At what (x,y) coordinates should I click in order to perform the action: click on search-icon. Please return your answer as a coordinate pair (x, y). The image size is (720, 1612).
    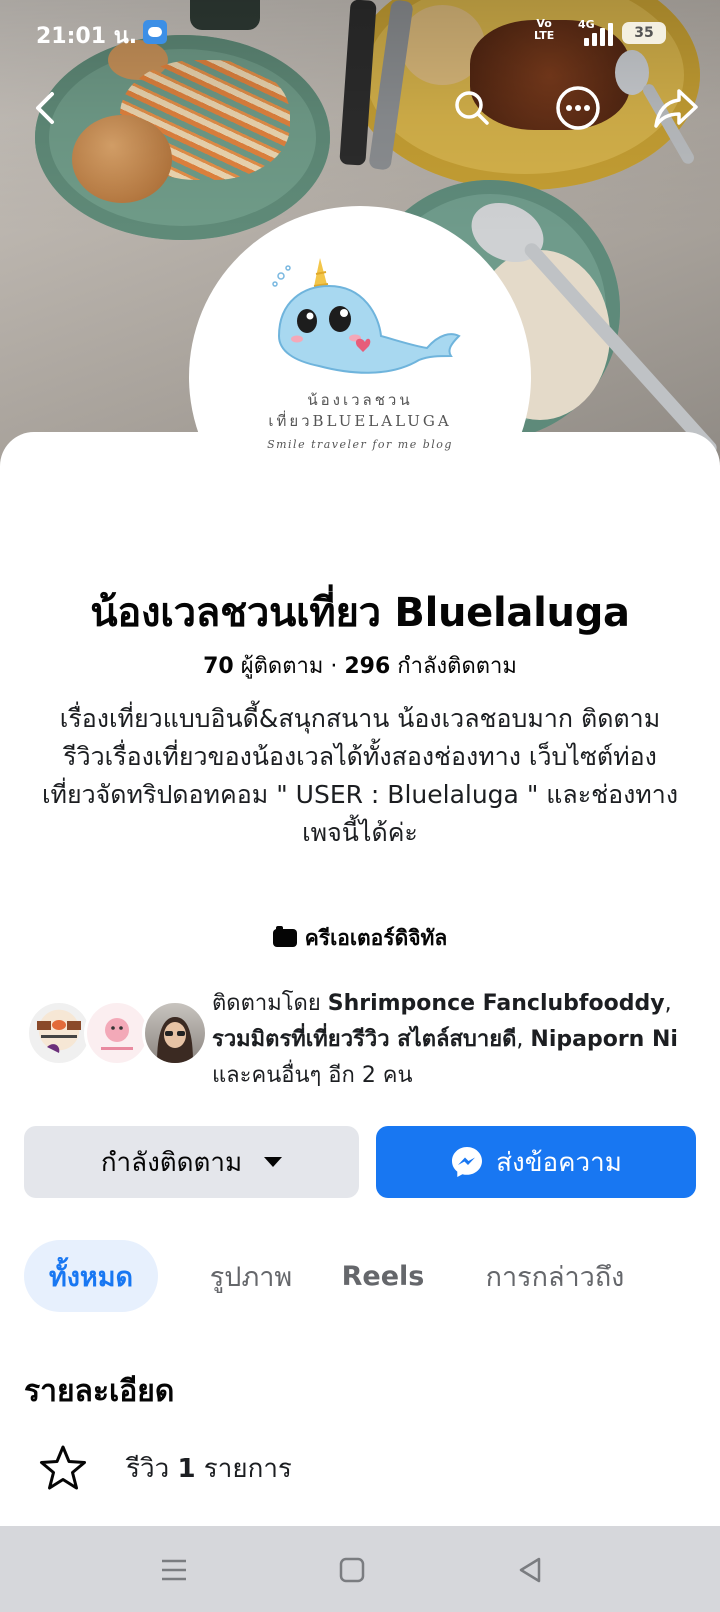
    Looking at the image, I should click on (472, 108).